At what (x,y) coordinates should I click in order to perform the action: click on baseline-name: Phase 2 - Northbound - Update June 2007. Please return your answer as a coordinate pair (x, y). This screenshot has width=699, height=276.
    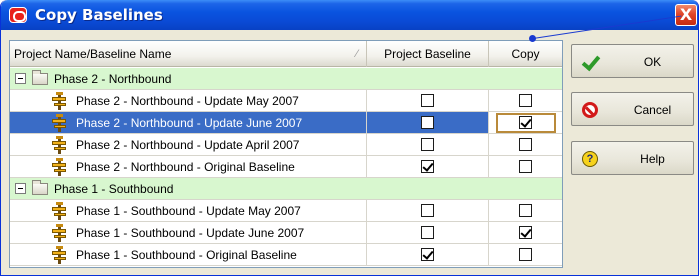
    Looking at the image, I should click on (189, 123).